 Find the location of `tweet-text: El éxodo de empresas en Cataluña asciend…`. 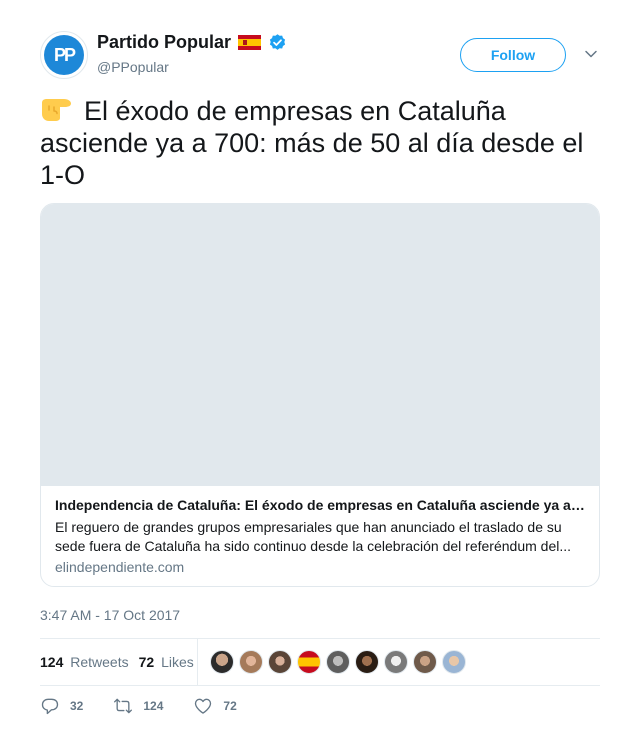

tweet-text: El éxodo de empresas en Cataluña asciend… is located at coordinates (312, 143).